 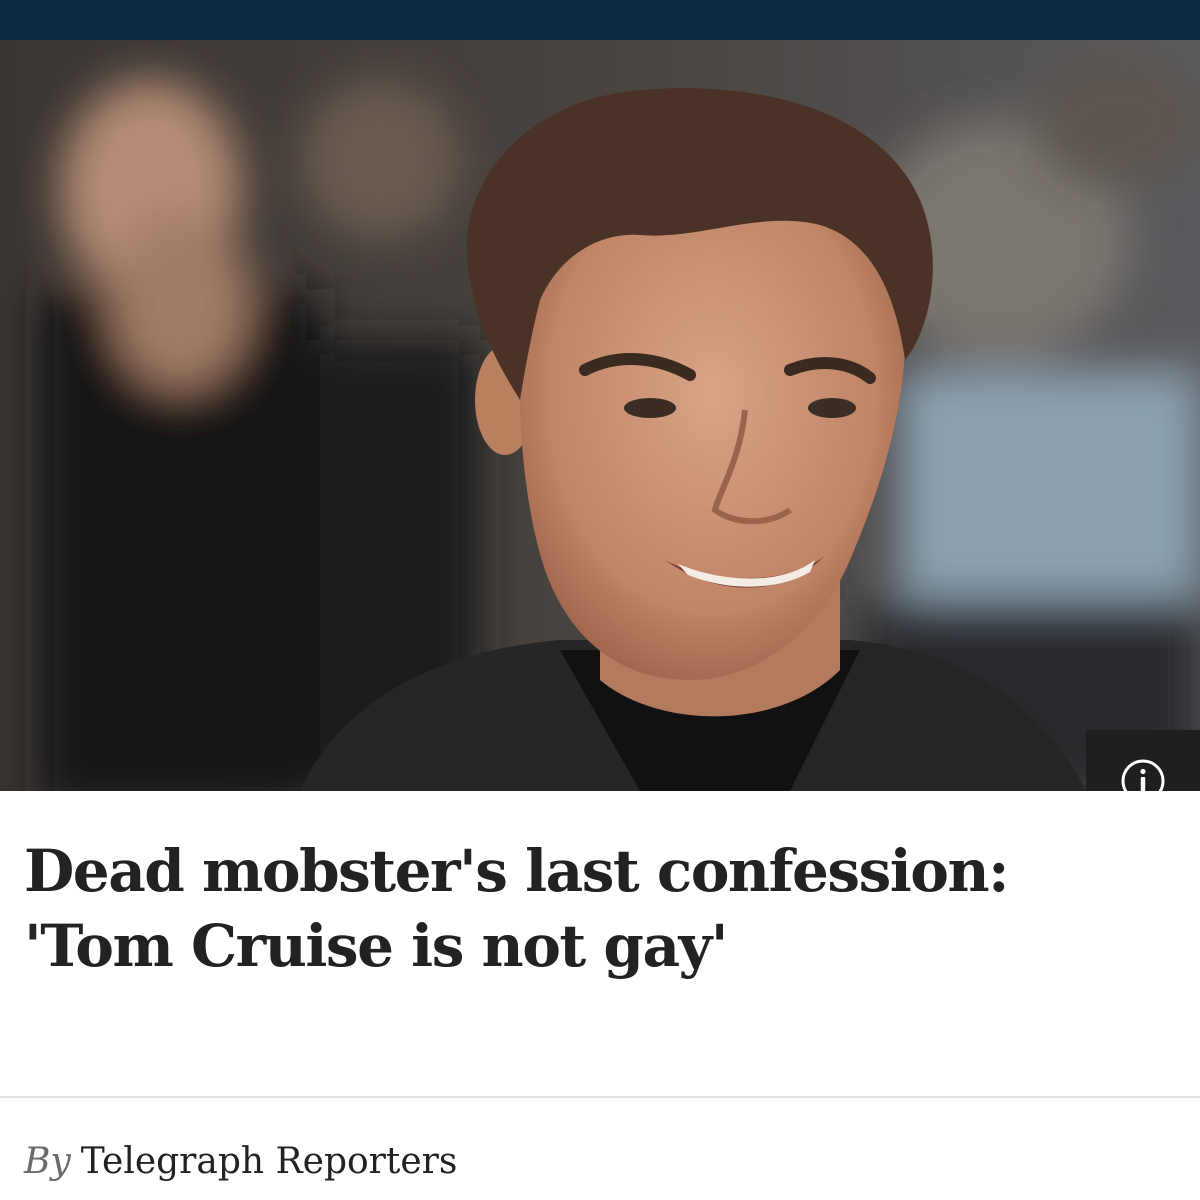 I want to click on divider, so click(x=600, y=1097).